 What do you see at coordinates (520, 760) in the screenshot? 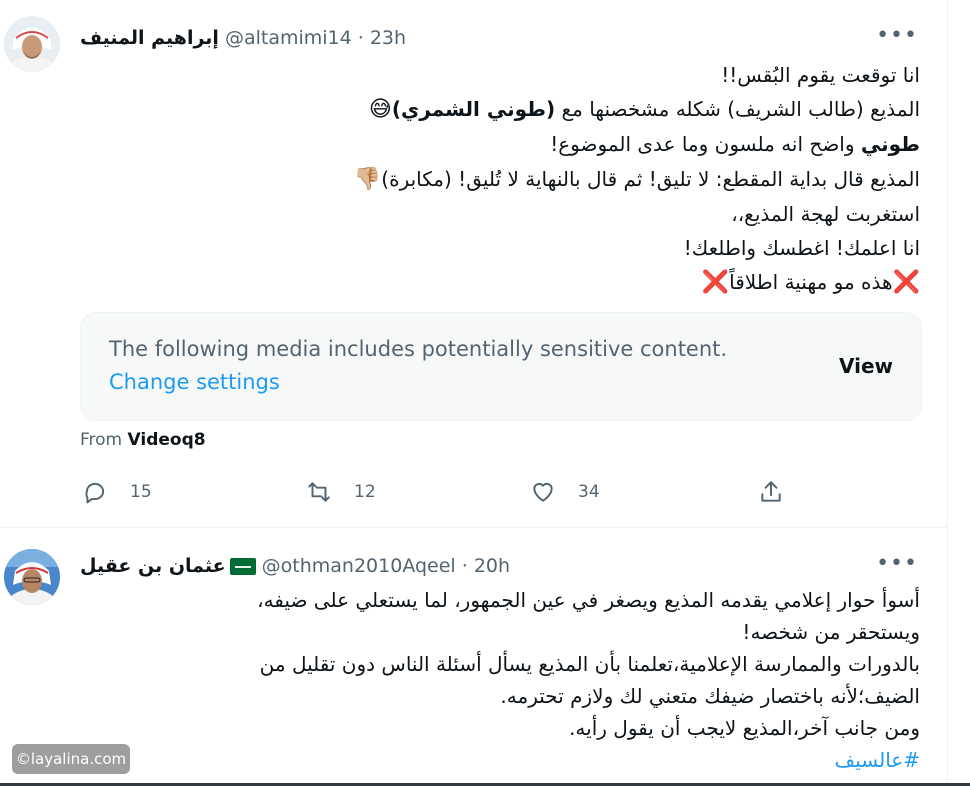
I see `hashtag-link: #عالسيف` at bounding box center [520, 760].